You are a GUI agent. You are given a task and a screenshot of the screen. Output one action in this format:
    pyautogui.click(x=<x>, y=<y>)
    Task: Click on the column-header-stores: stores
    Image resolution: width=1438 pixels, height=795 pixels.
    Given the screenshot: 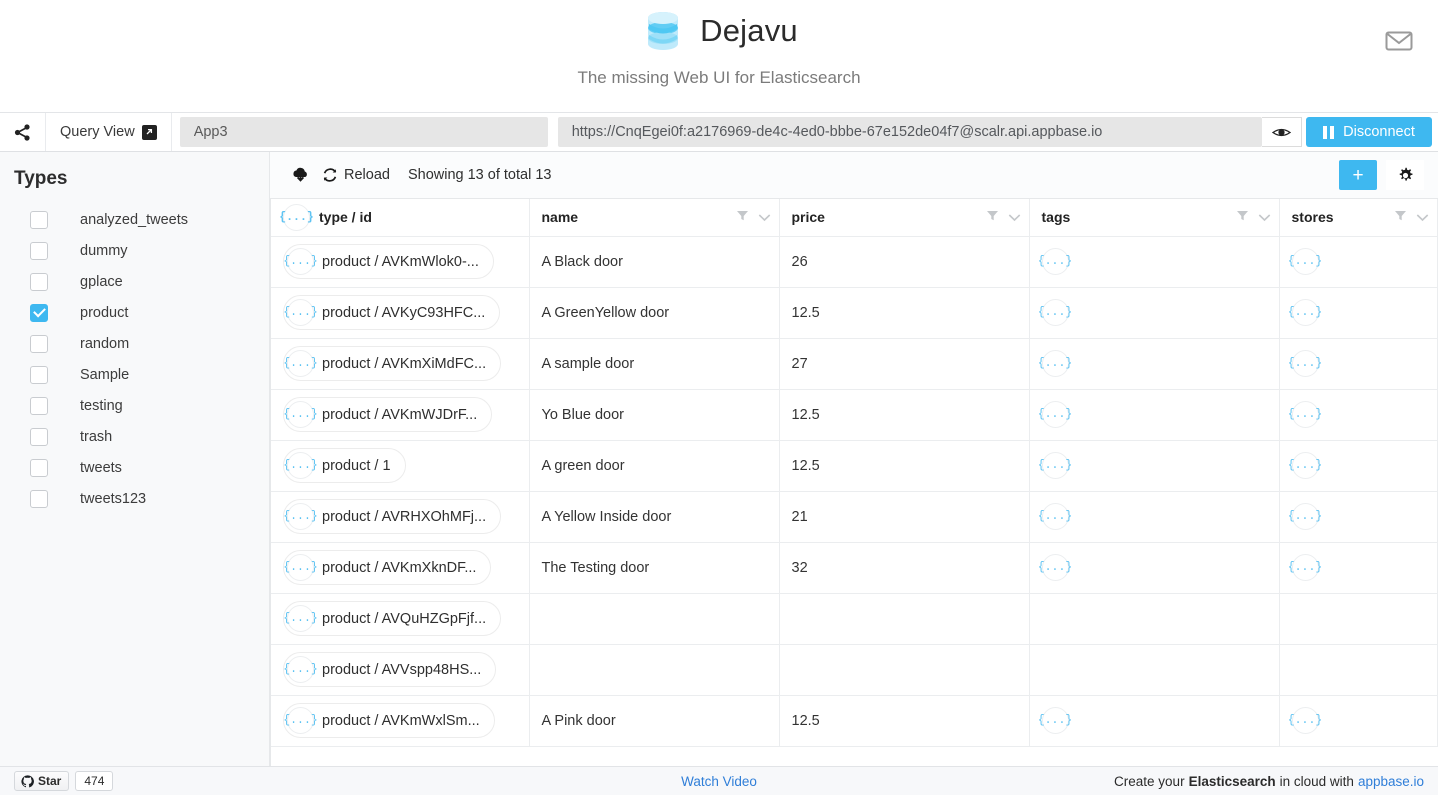 What is the action you would take?
    pyautogui.click(x=1358, y=218)
    